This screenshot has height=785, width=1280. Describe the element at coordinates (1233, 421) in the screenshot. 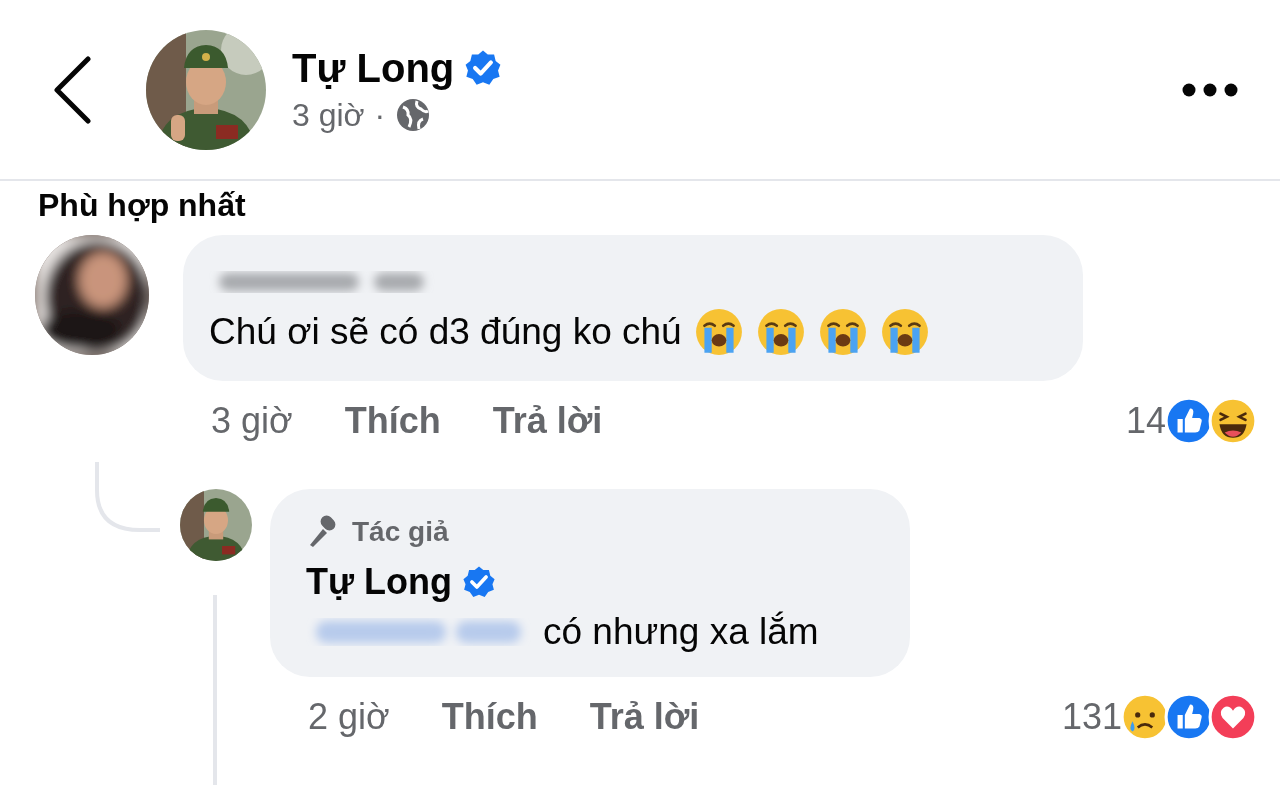

I see `laughing-face-icon` at that location.